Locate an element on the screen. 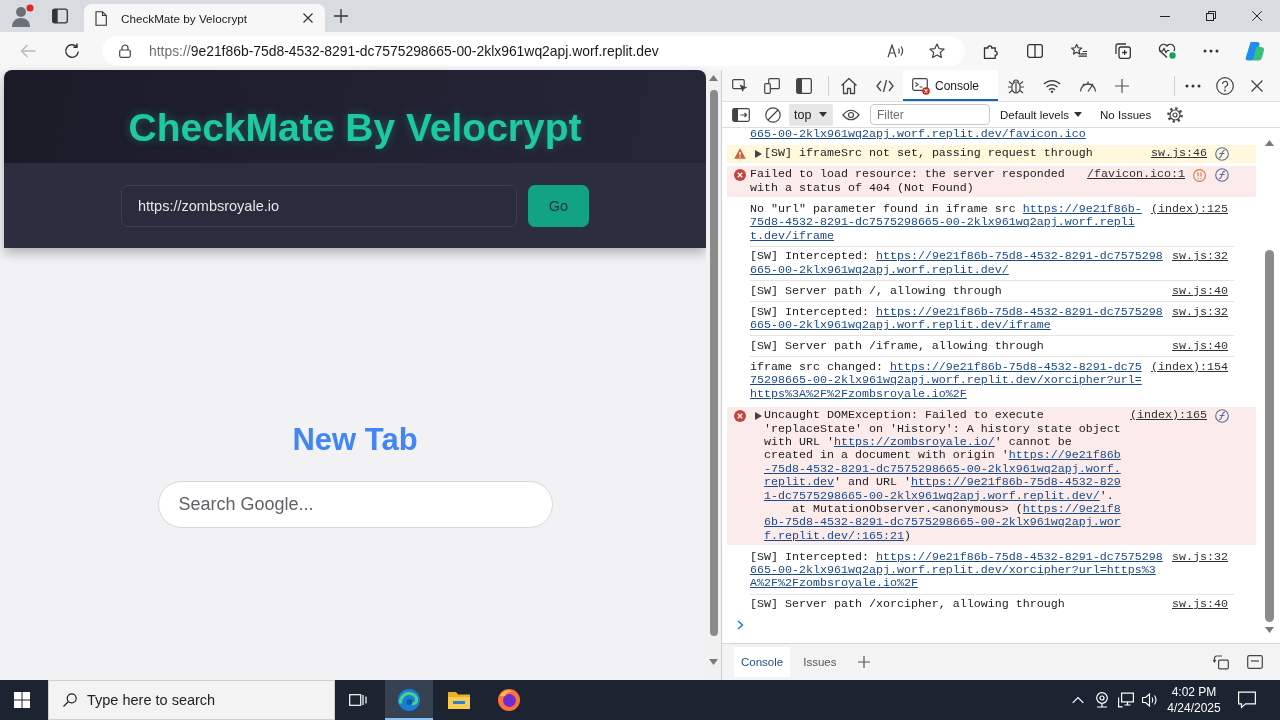 This screenshot has width=1280, height=720. flame-globe-icon is located at coordinates (509, 700).